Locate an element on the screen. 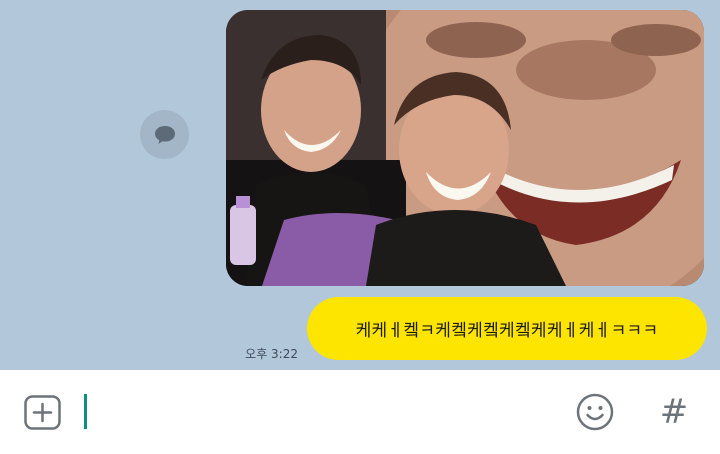 The height and width of the screenshot is (454, 720). emoji-button is located at coordinates (595, 412).